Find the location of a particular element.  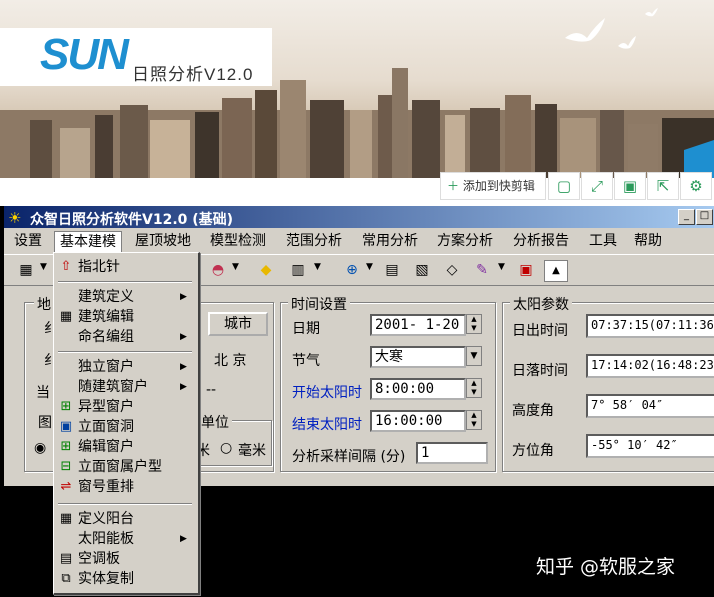

expand-icon: ⤢ is located at coordinates (597, 186).